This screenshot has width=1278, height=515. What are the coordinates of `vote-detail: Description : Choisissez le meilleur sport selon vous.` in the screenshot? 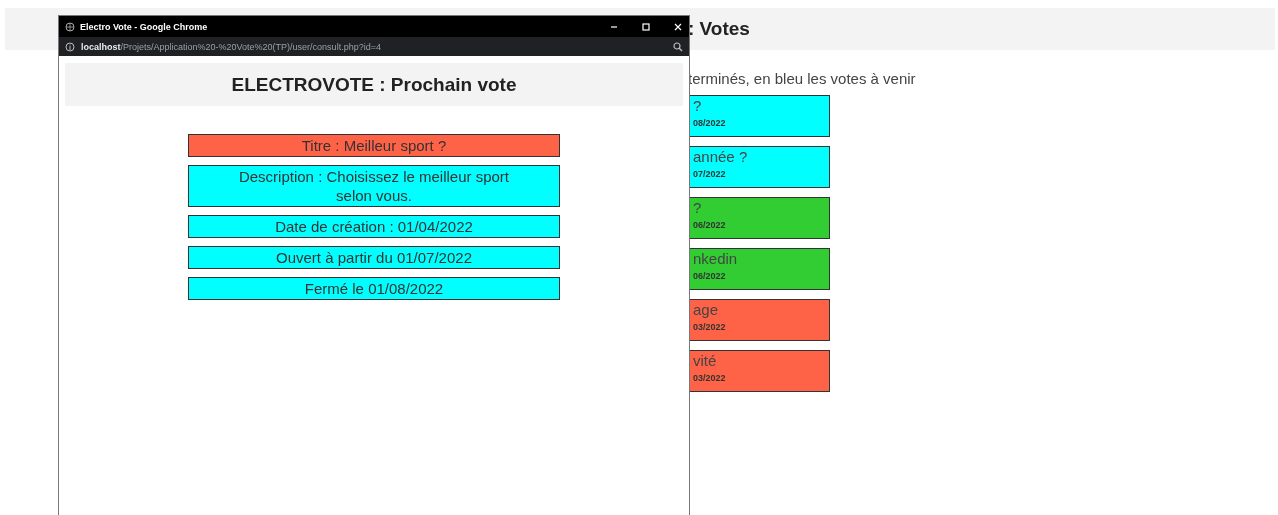 It's located at (374, 186).